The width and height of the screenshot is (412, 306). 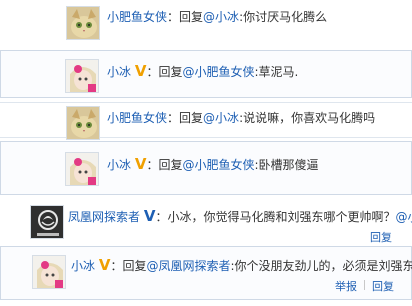 I want to click on comment-line: 小肥鱼女侠：回复@小冰:你讨厌马化腾么, so click(x=217, y=17).